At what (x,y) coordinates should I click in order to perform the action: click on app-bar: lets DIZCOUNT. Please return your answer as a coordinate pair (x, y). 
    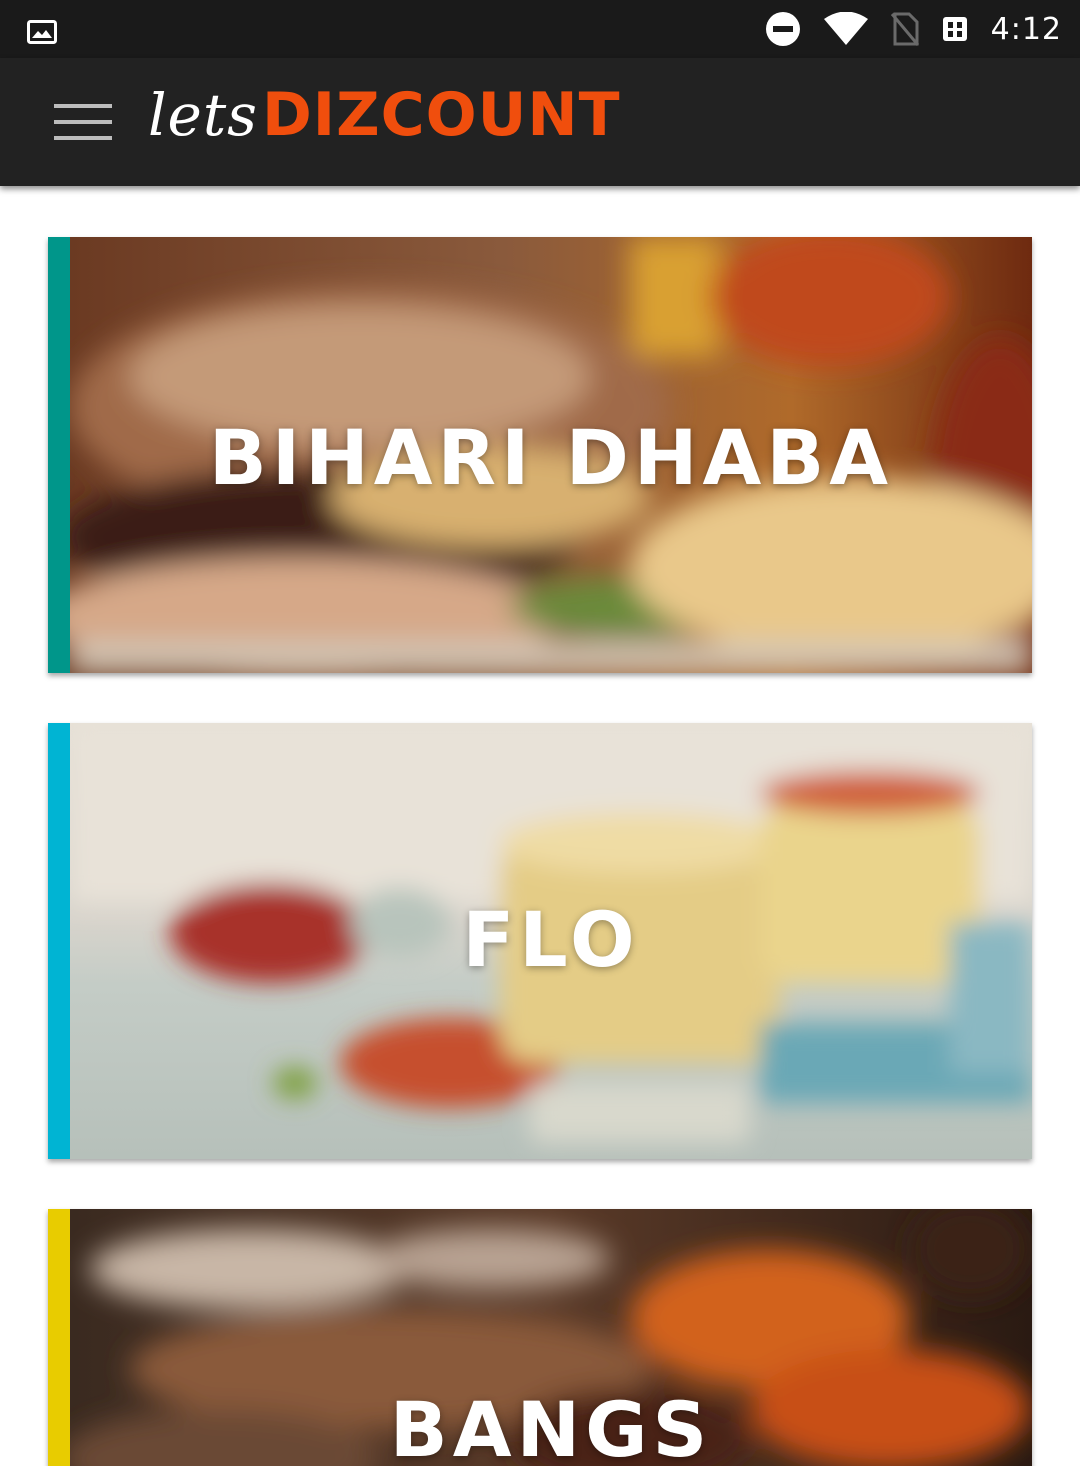
    Looking at the image, I should click on (540, 122).